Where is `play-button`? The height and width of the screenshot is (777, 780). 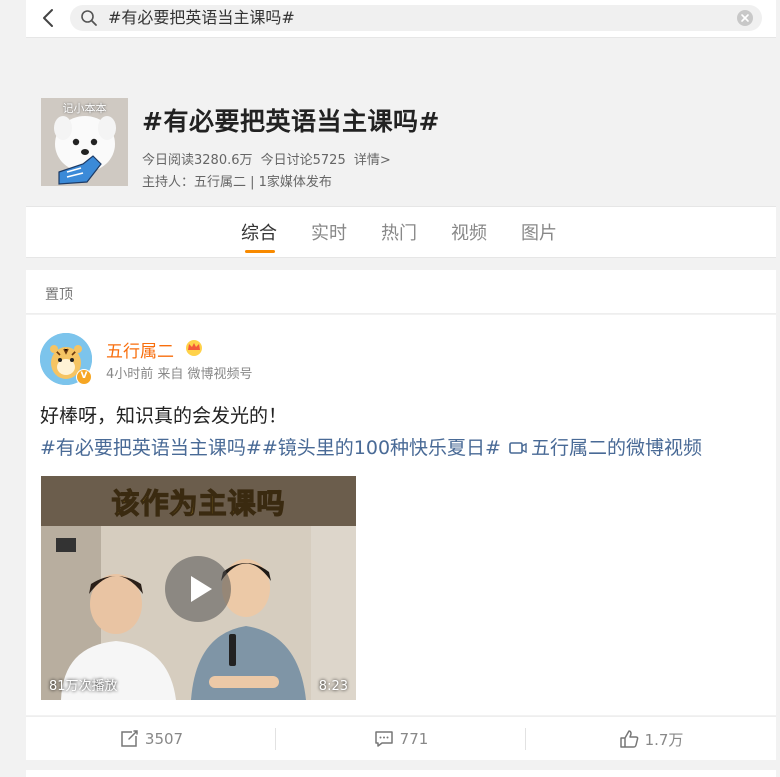 play-button is located at coordinates (198, 589).